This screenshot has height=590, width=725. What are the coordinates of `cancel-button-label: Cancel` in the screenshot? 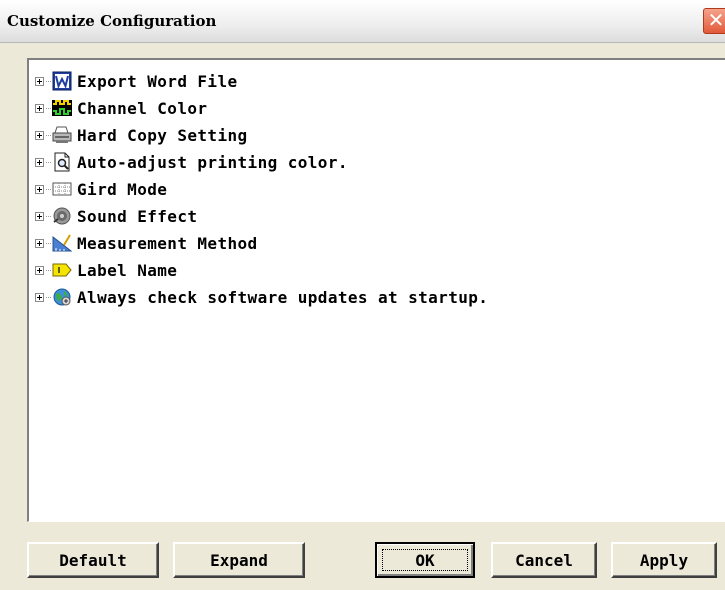 It's located at (544, 560).